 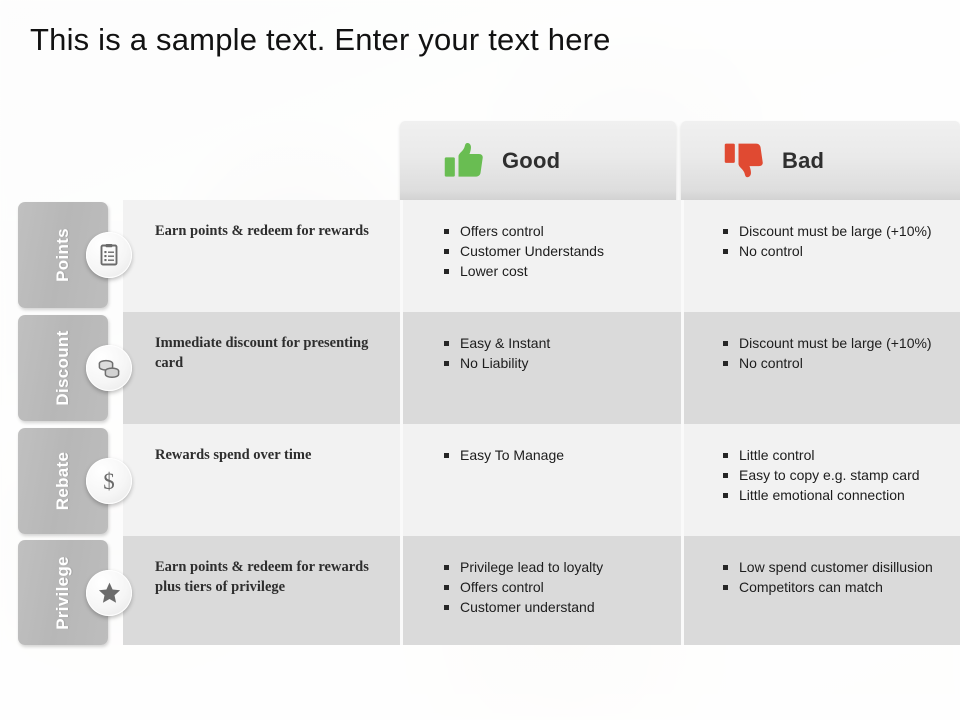 What do you see at coordinates (62, 481) in the screenshot?
I see `sidebar-item-label: Rebate` at bounding box center [62, 481].